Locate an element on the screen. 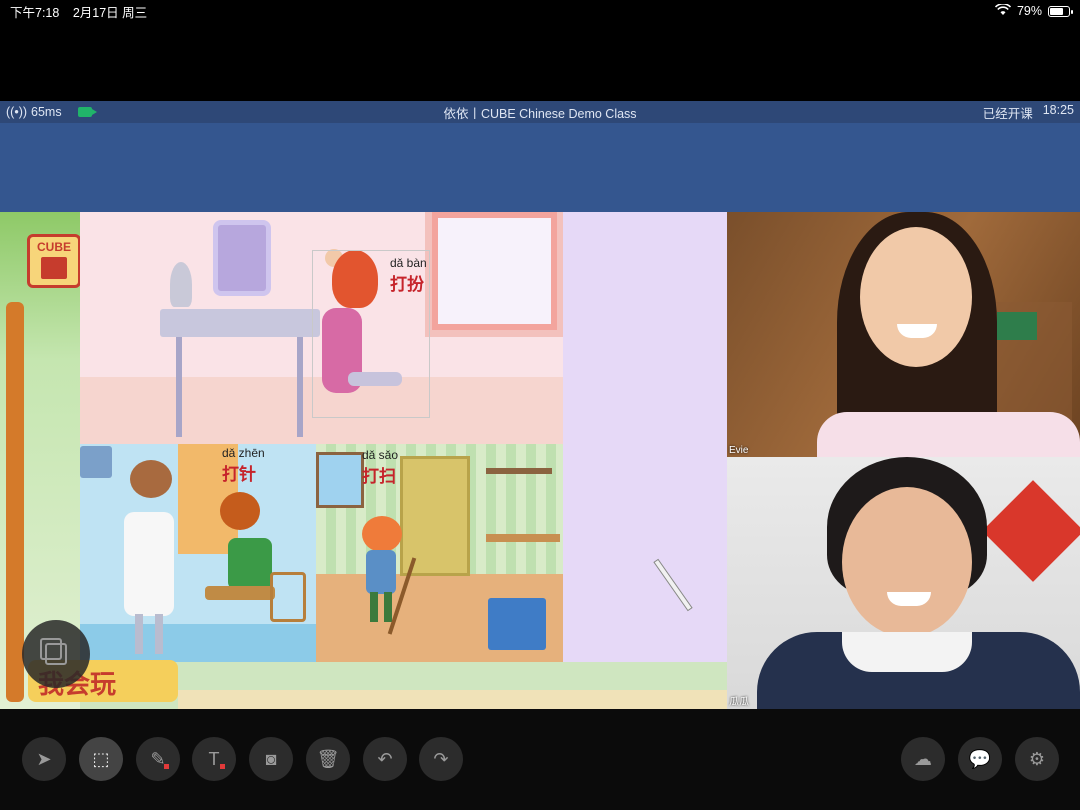 Image resolution: width=1080 pixels, height=810 pixels. network-latency: ((•)) 65ms is located at coordinates (34, 112).